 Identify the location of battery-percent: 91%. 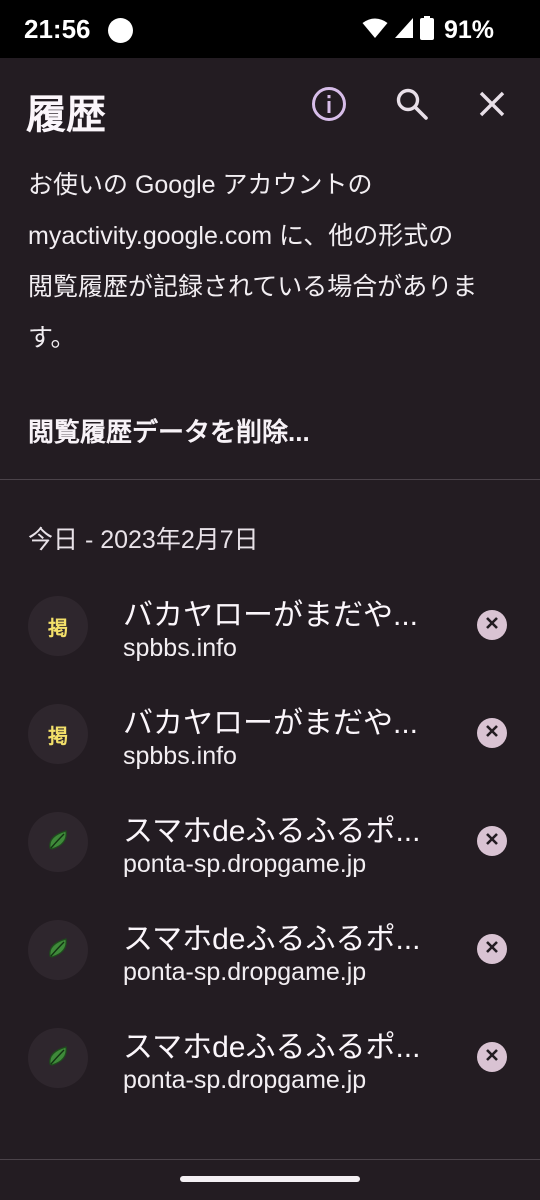
(468, 30).